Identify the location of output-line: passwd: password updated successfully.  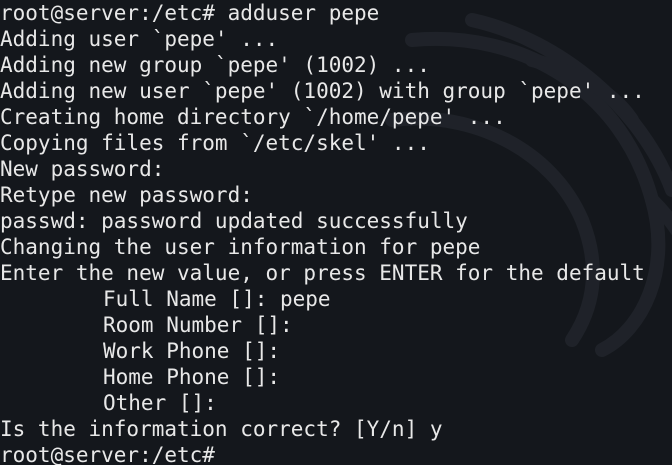
(234, 221).